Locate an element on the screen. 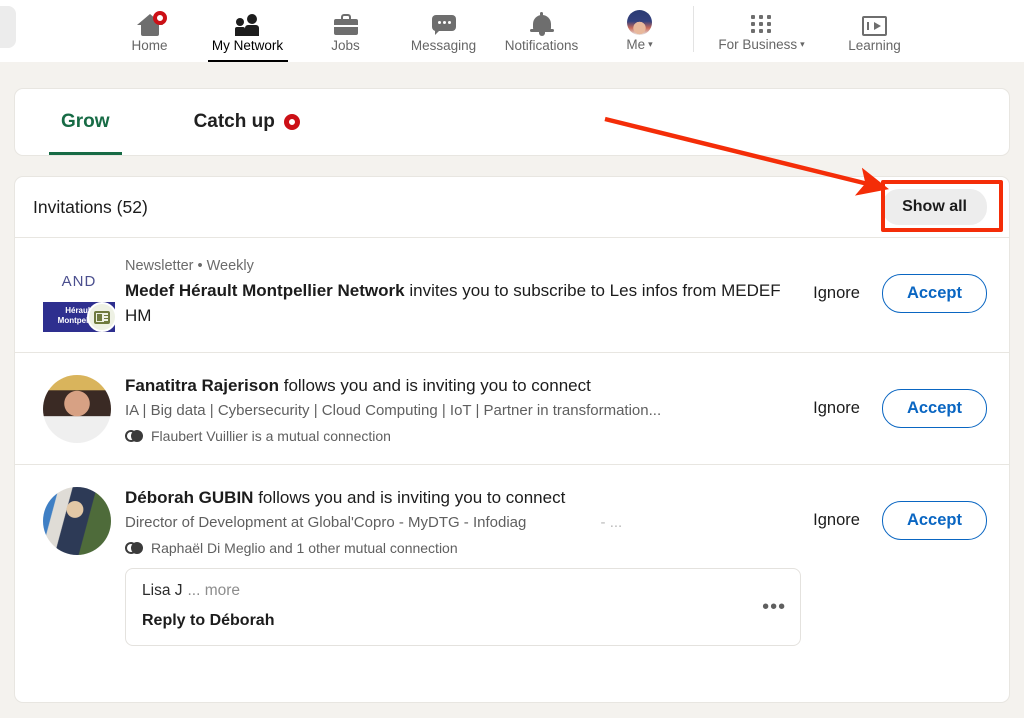 The image size is (1024, 718). tab-grow-label: Grow is located at coordinates (85, 121).